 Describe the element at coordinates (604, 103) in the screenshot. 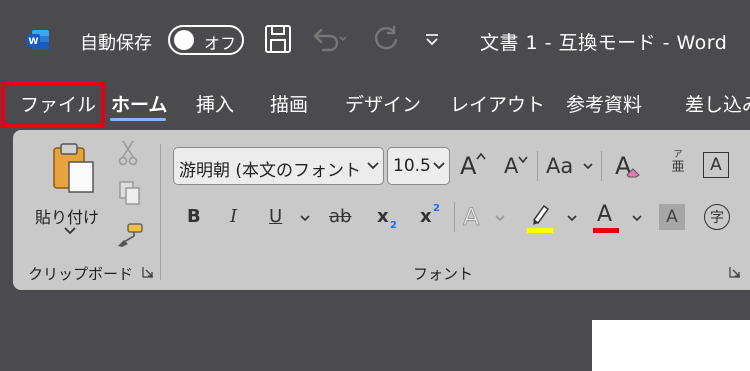

I see `tab-references: 参考資料` at that location.